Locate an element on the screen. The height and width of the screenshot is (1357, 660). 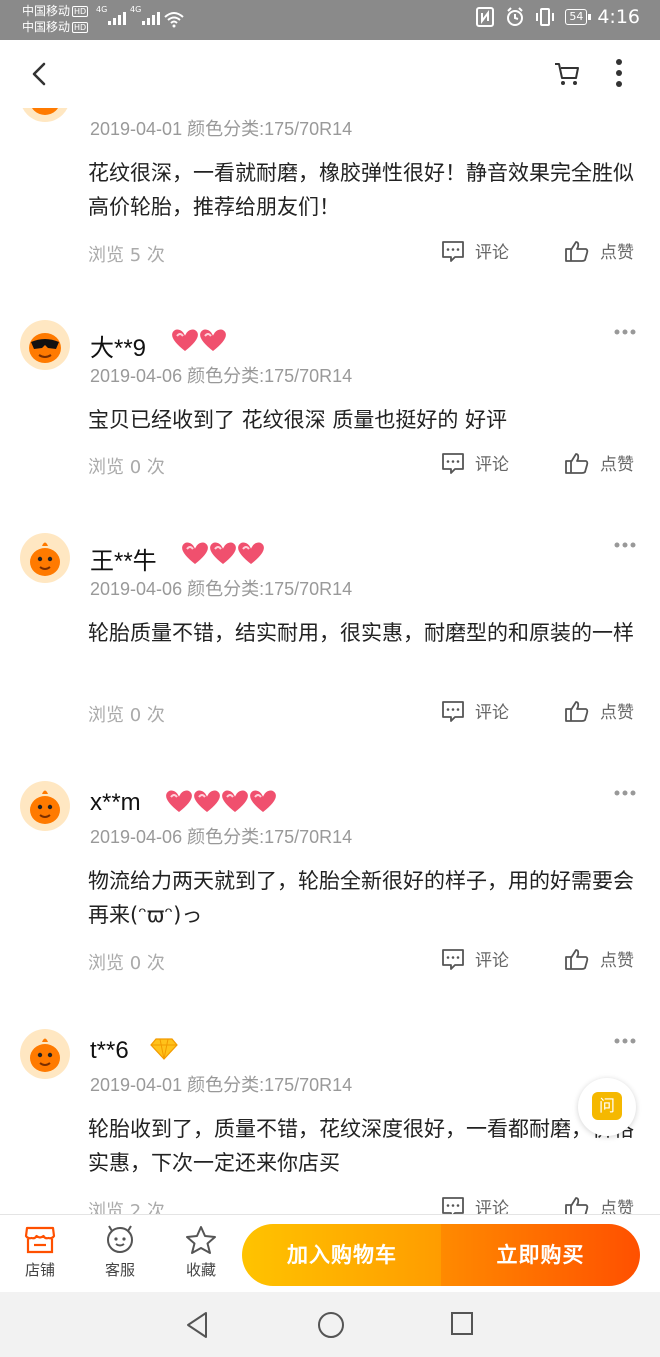
review-content: 物流给力两天就到了，轮胎全新很好的样子，用的好需要会再来(ᵔϖᵔ)っ is located at coordinates (361, 898).